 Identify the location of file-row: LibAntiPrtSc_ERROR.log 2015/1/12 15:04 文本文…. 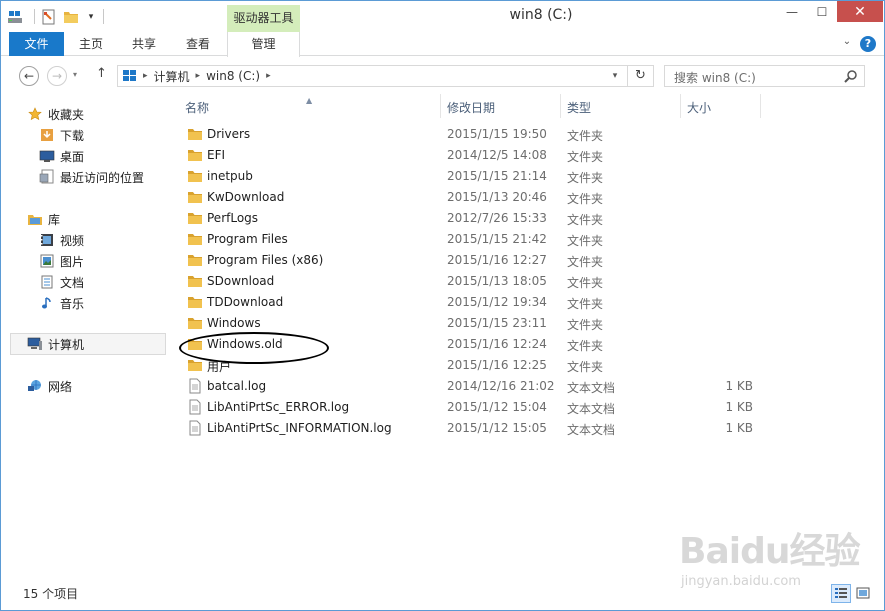
(525, 407).